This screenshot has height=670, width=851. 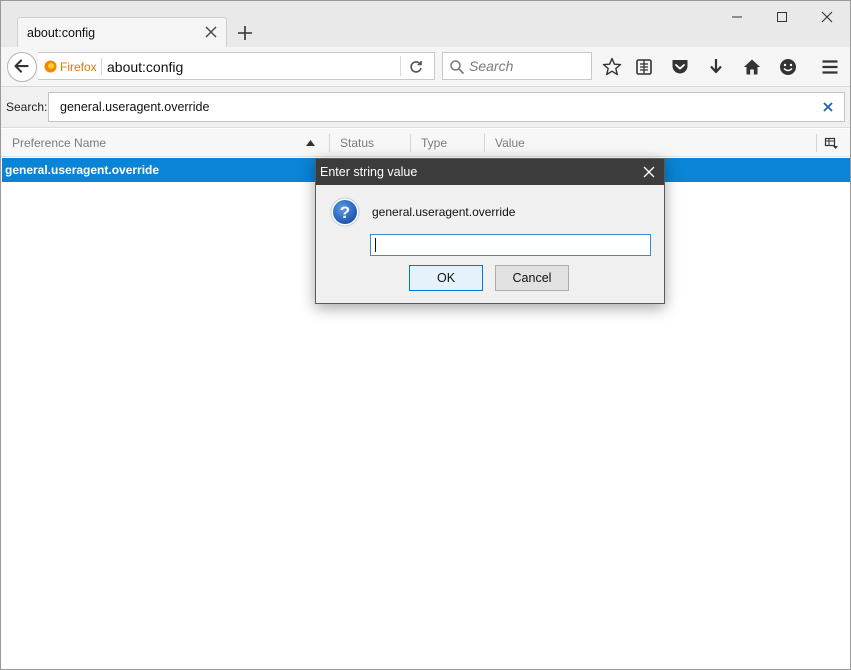 I want to click on column-type: Type, so click(x=434, y=143).